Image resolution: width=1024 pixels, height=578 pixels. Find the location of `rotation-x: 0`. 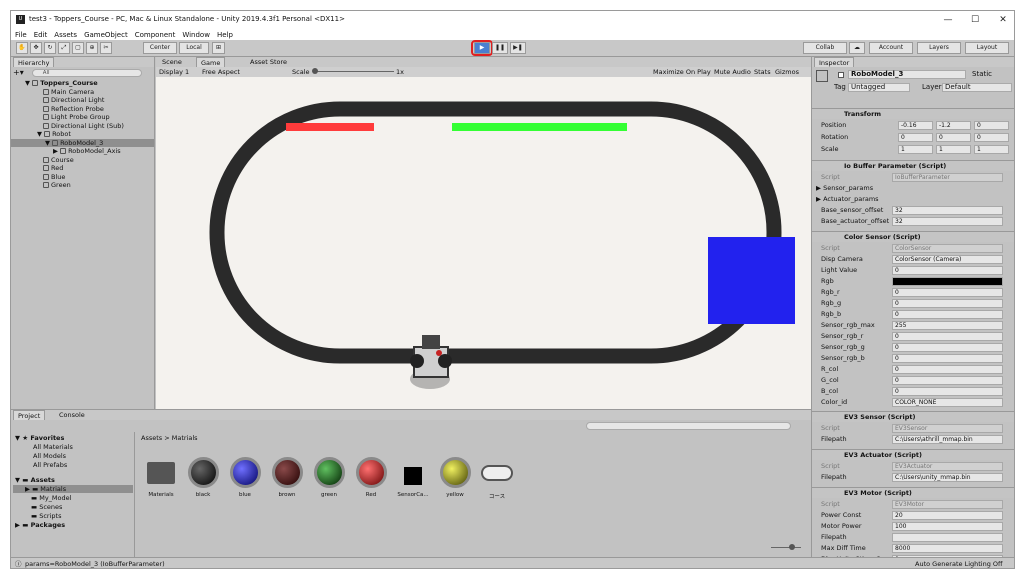

rotation-x: 0 is located at coordinates (915, 137).